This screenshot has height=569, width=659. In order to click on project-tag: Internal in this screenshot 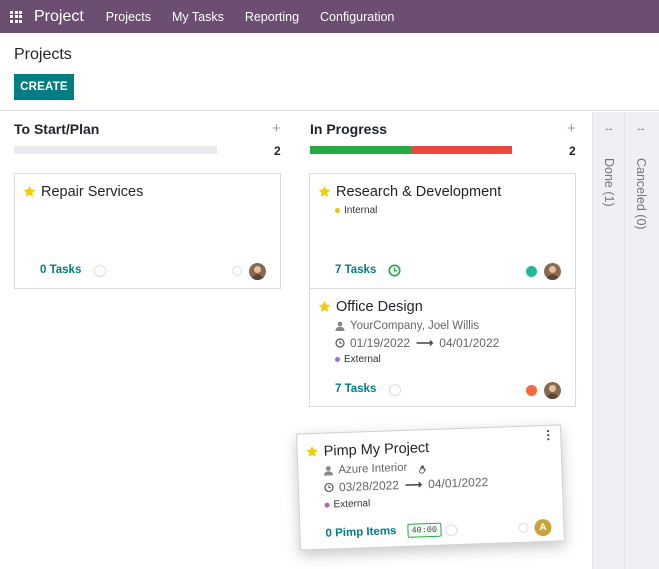, I will do `click(356, 210)`.